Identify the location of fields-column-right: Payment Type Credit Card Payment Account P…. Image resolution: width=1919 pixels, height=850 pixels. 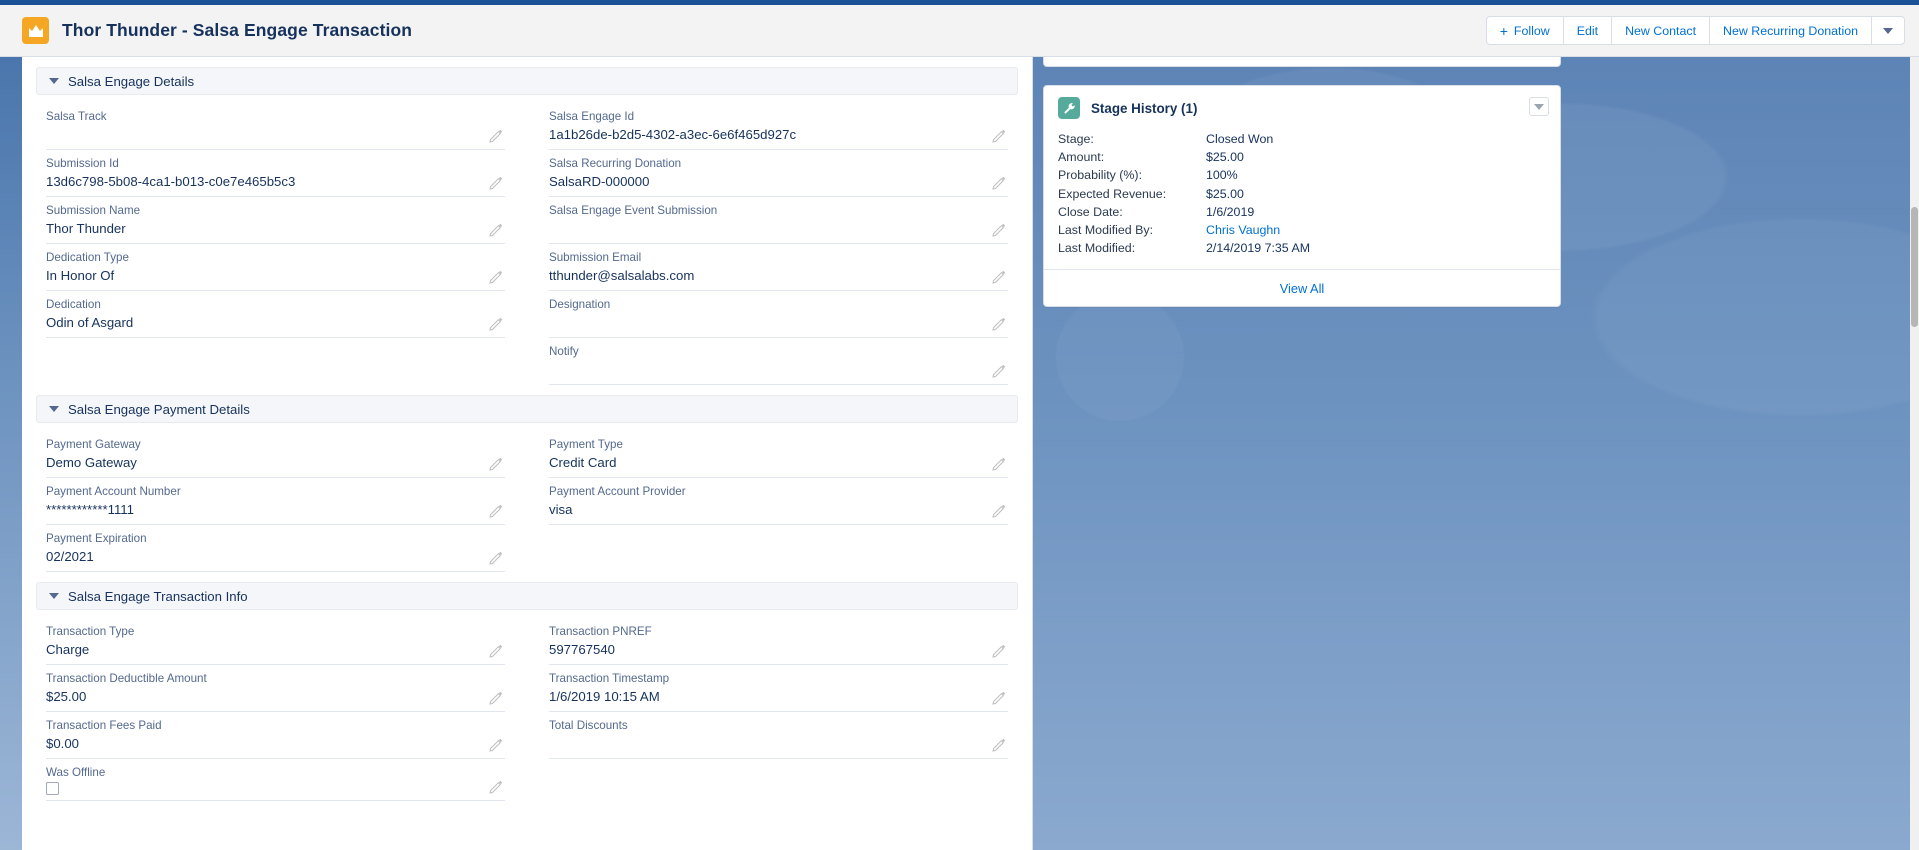
(778, 501).